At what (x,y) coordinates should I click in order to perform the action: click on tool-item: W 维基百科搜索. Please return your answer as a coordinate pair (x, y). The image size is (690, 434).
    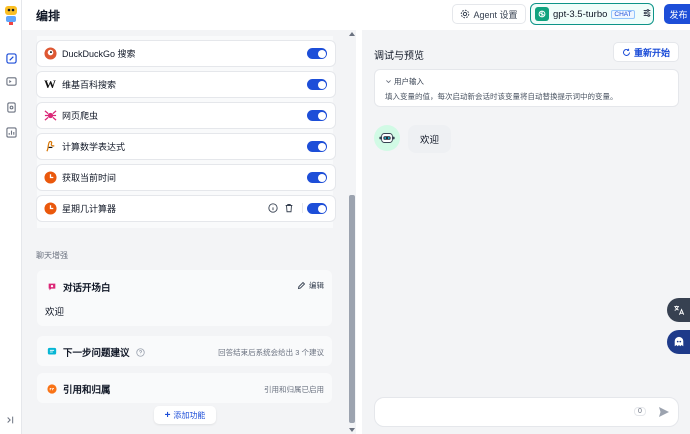
    Looking at the image, I should click on (186, 84).